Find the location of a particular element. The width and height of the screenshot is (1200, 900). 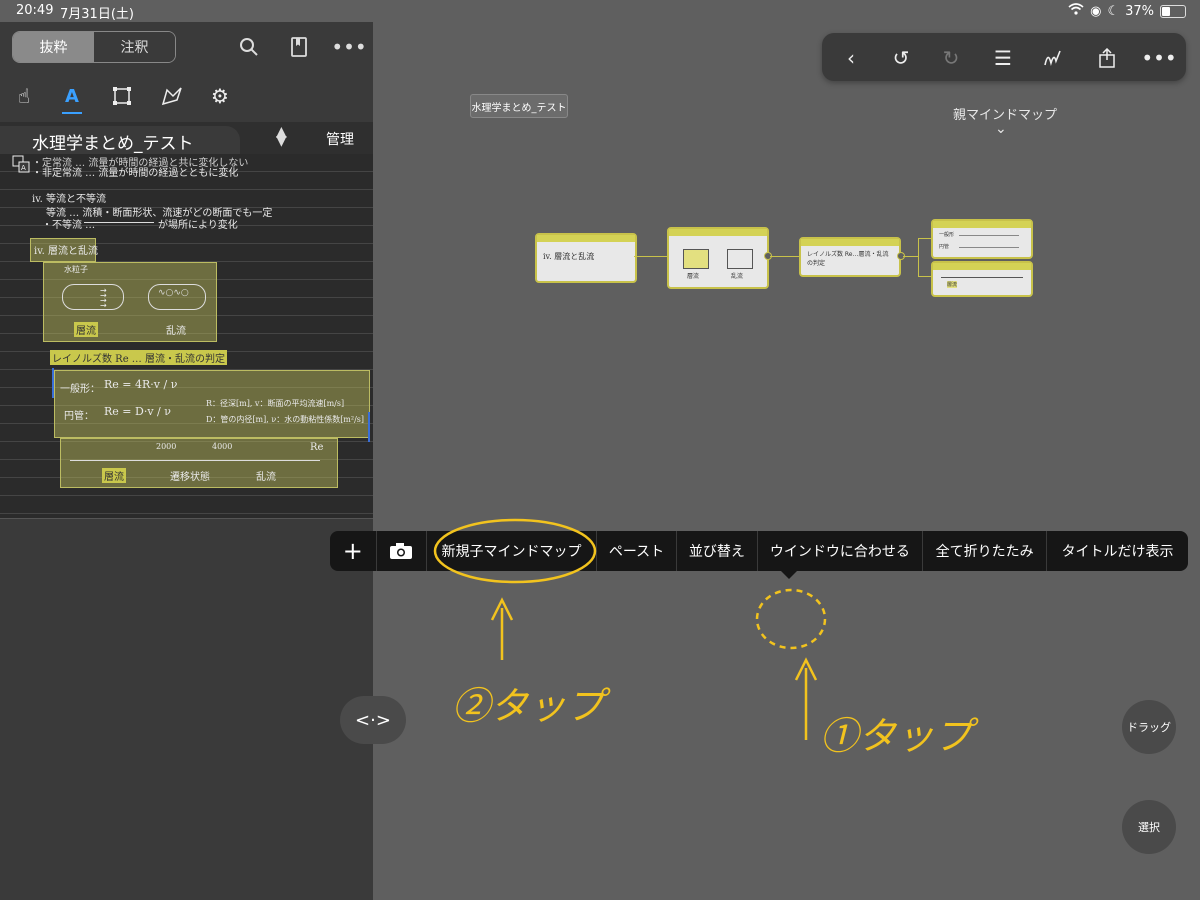

annotation-layer is located at coordinates (630, 629).